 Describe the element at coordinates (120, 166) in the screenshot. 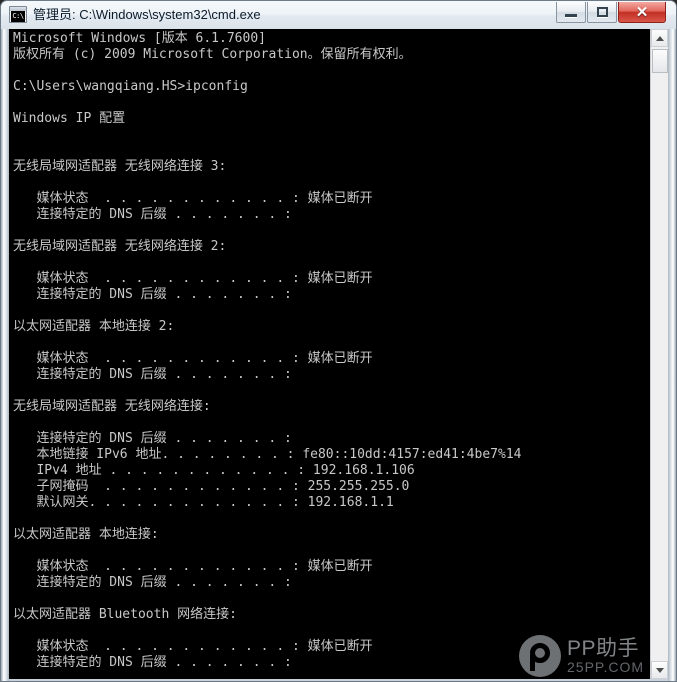

I see `console-line: 无线局域网适配器 无线网络连接 3:` at that location.